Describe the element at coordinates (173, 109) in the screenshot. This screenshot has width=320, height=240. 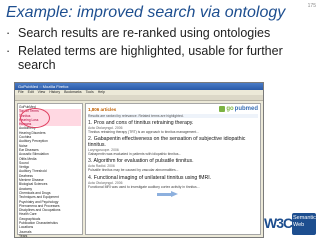
I see `results-header: 1,806 articles go pubmed` at that location.